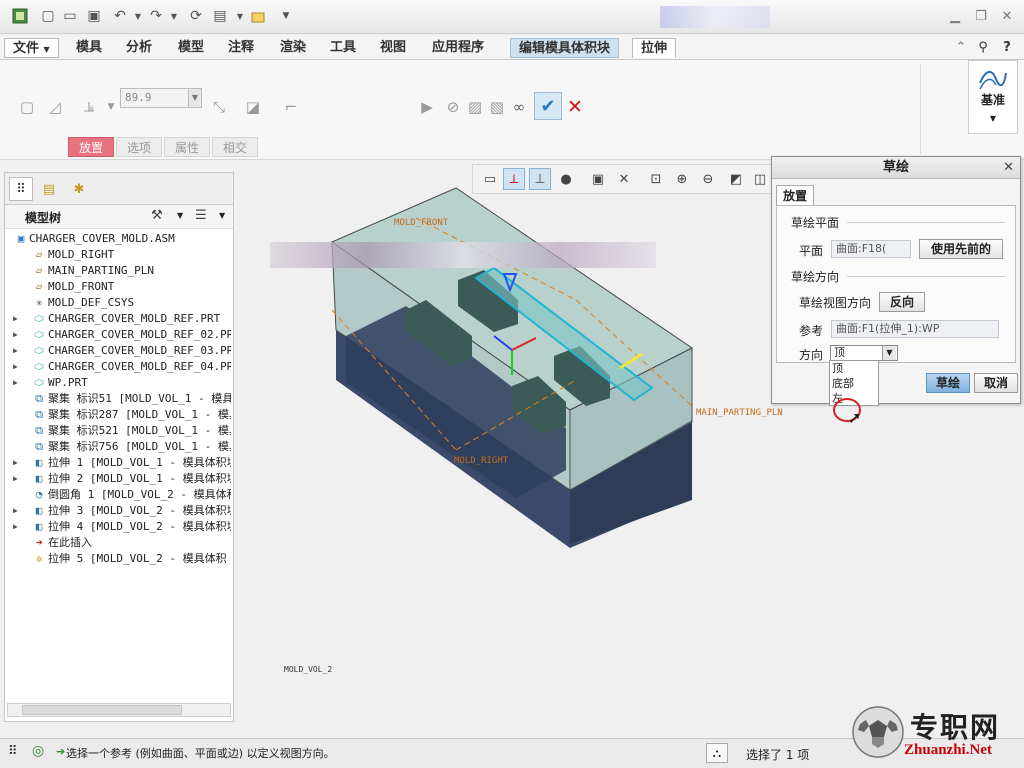 The width and height of the screenshot is (1024, 768). I want to click on folder-browser-tab-icon: ▤, so click(49, 189).